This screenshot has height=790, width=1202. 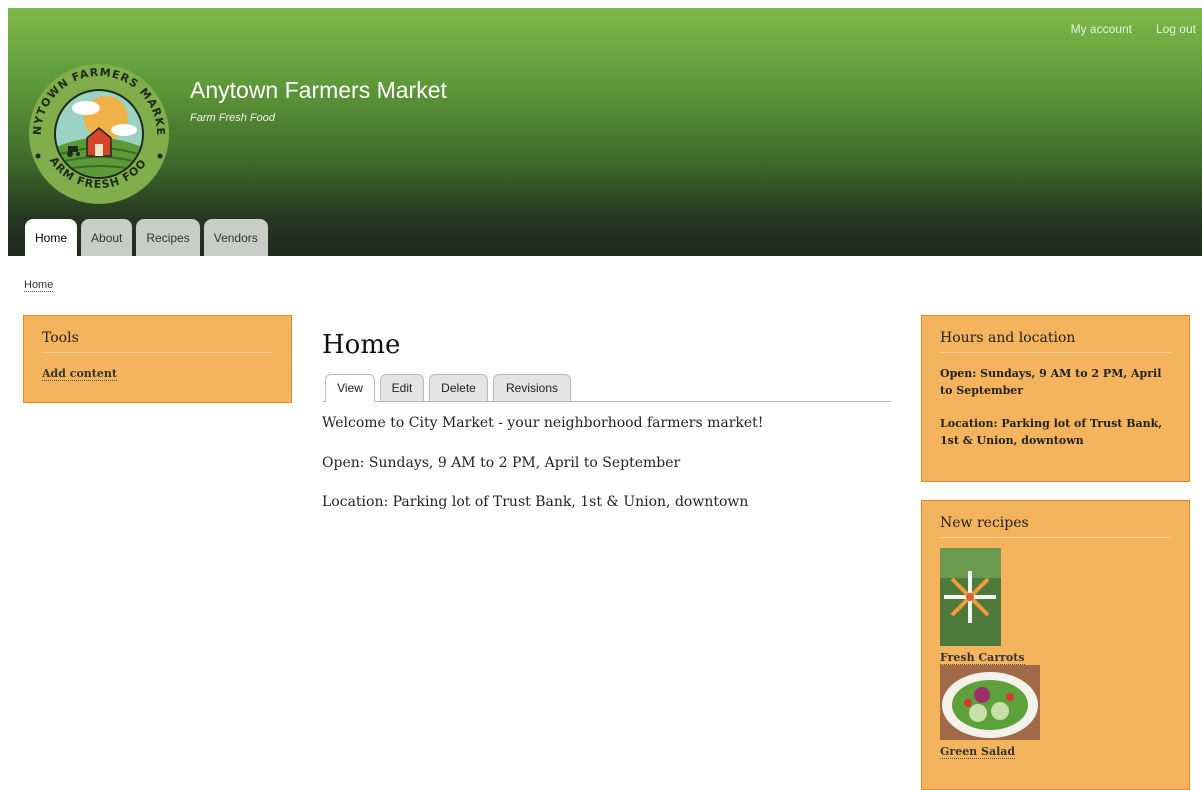 I want to click on recipe-image-green-salad, so click(x=990, y=702).